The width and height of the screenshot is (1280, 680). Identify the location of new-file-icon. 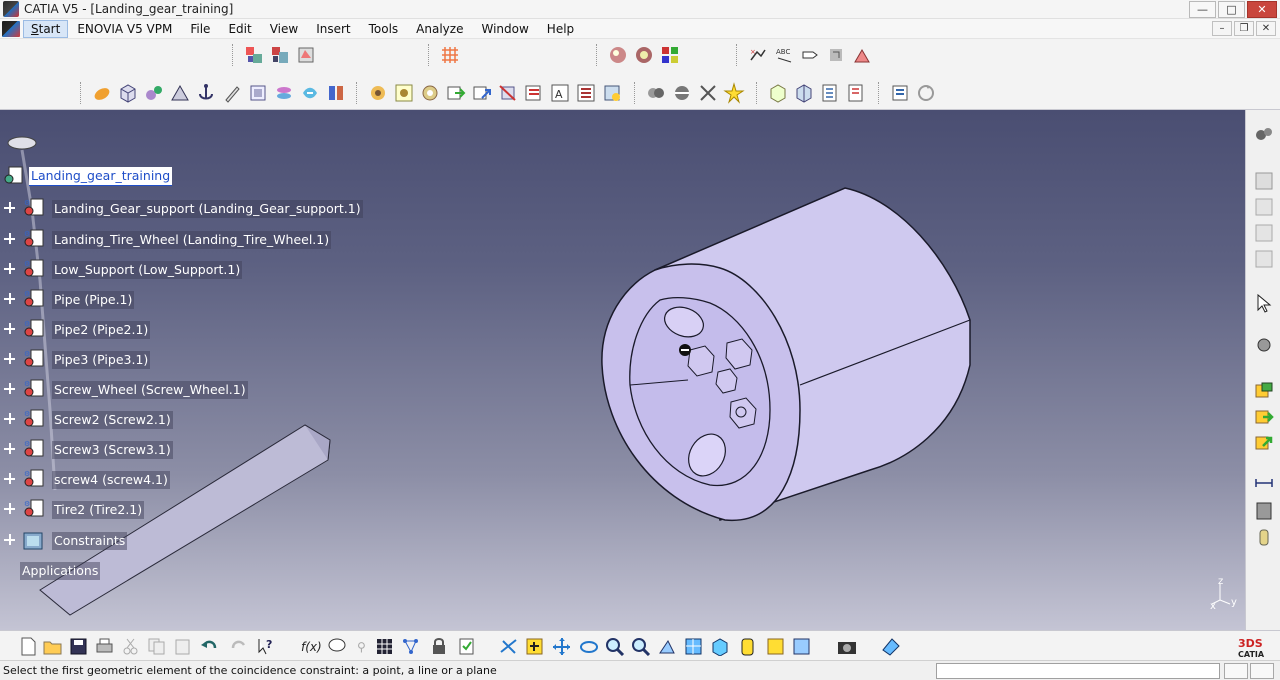
(28, 646).